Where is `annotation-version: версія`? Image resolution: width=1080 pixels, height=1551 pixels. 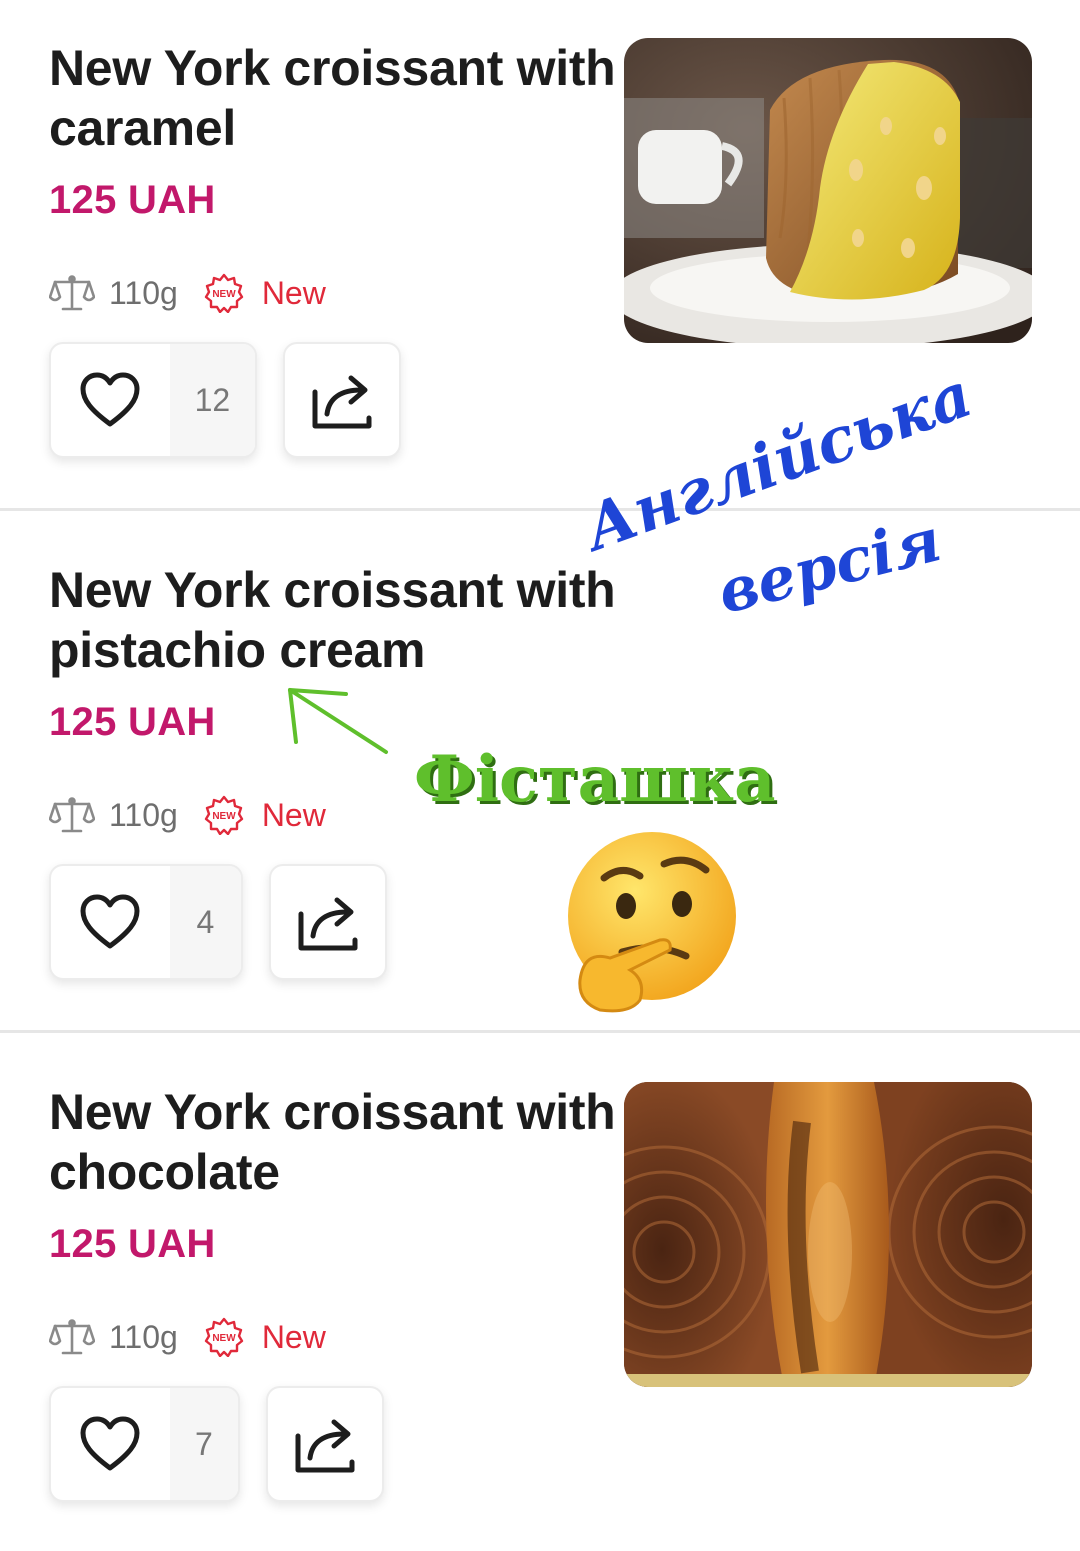
annotation-version: версія is located at coordinates (829, 566).